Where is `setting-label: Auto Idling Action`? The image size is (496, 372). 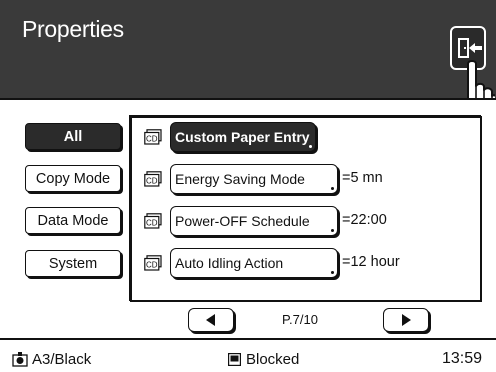
setting-label: Auto Idling Action is located at coordinates (229, 263).